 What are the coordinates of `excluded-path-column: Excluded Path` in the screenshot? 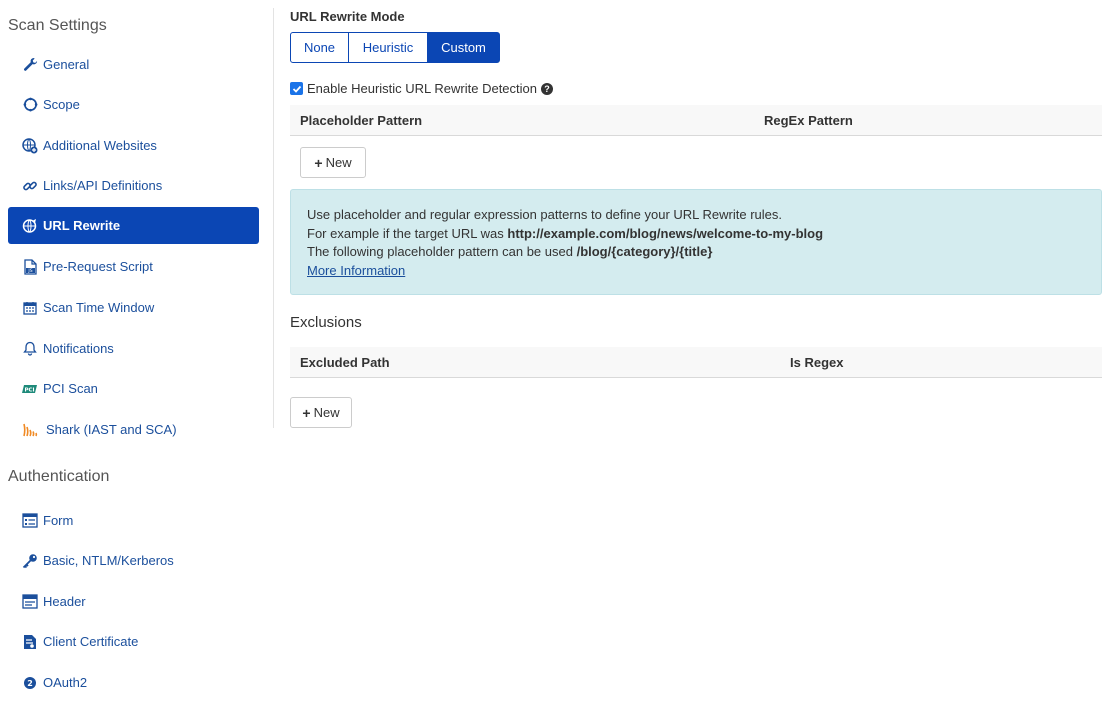 It's located at (345, 362).